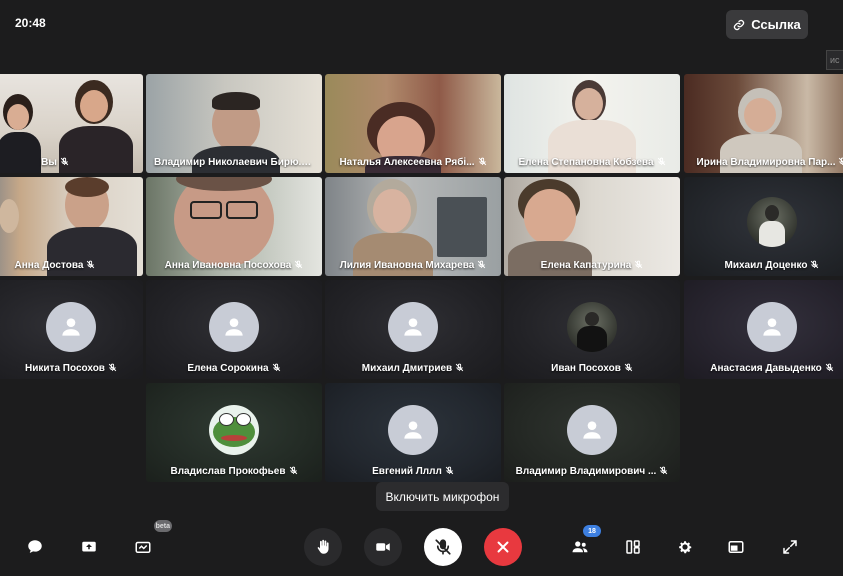  I want to click on camera-button, so click(383, 547).